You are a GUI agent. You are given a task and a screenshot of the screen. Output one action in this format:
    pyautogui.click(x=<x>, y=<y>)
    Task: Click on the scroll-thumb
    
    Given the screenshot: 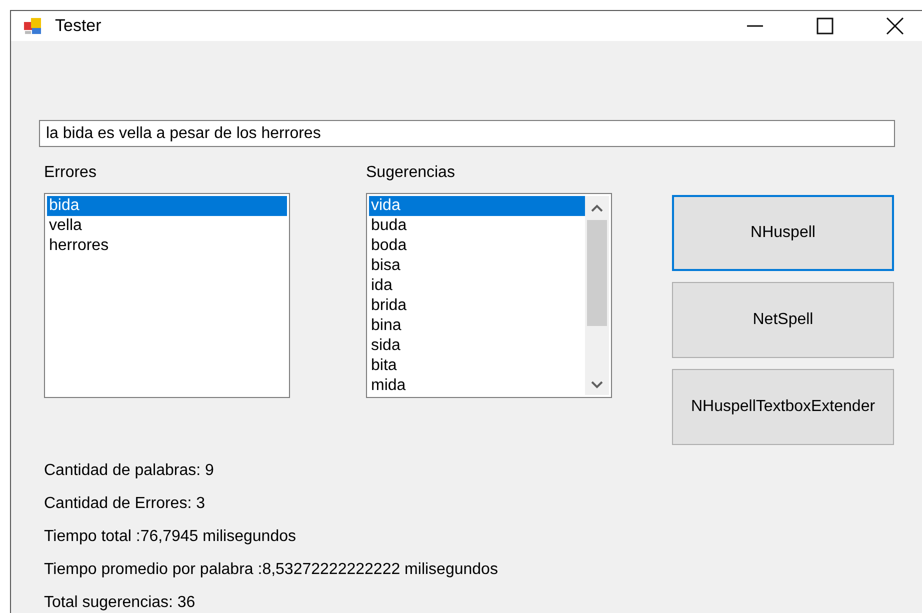 What is the action you would take?
    pyautogui.click(x=597, y=273)
    